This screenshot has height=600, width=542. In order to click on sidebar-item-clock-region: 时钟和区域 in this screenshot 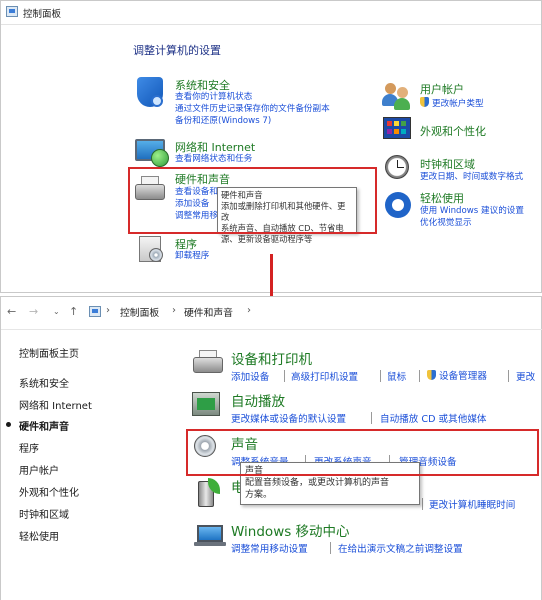, I will do `click(44, 513)`.